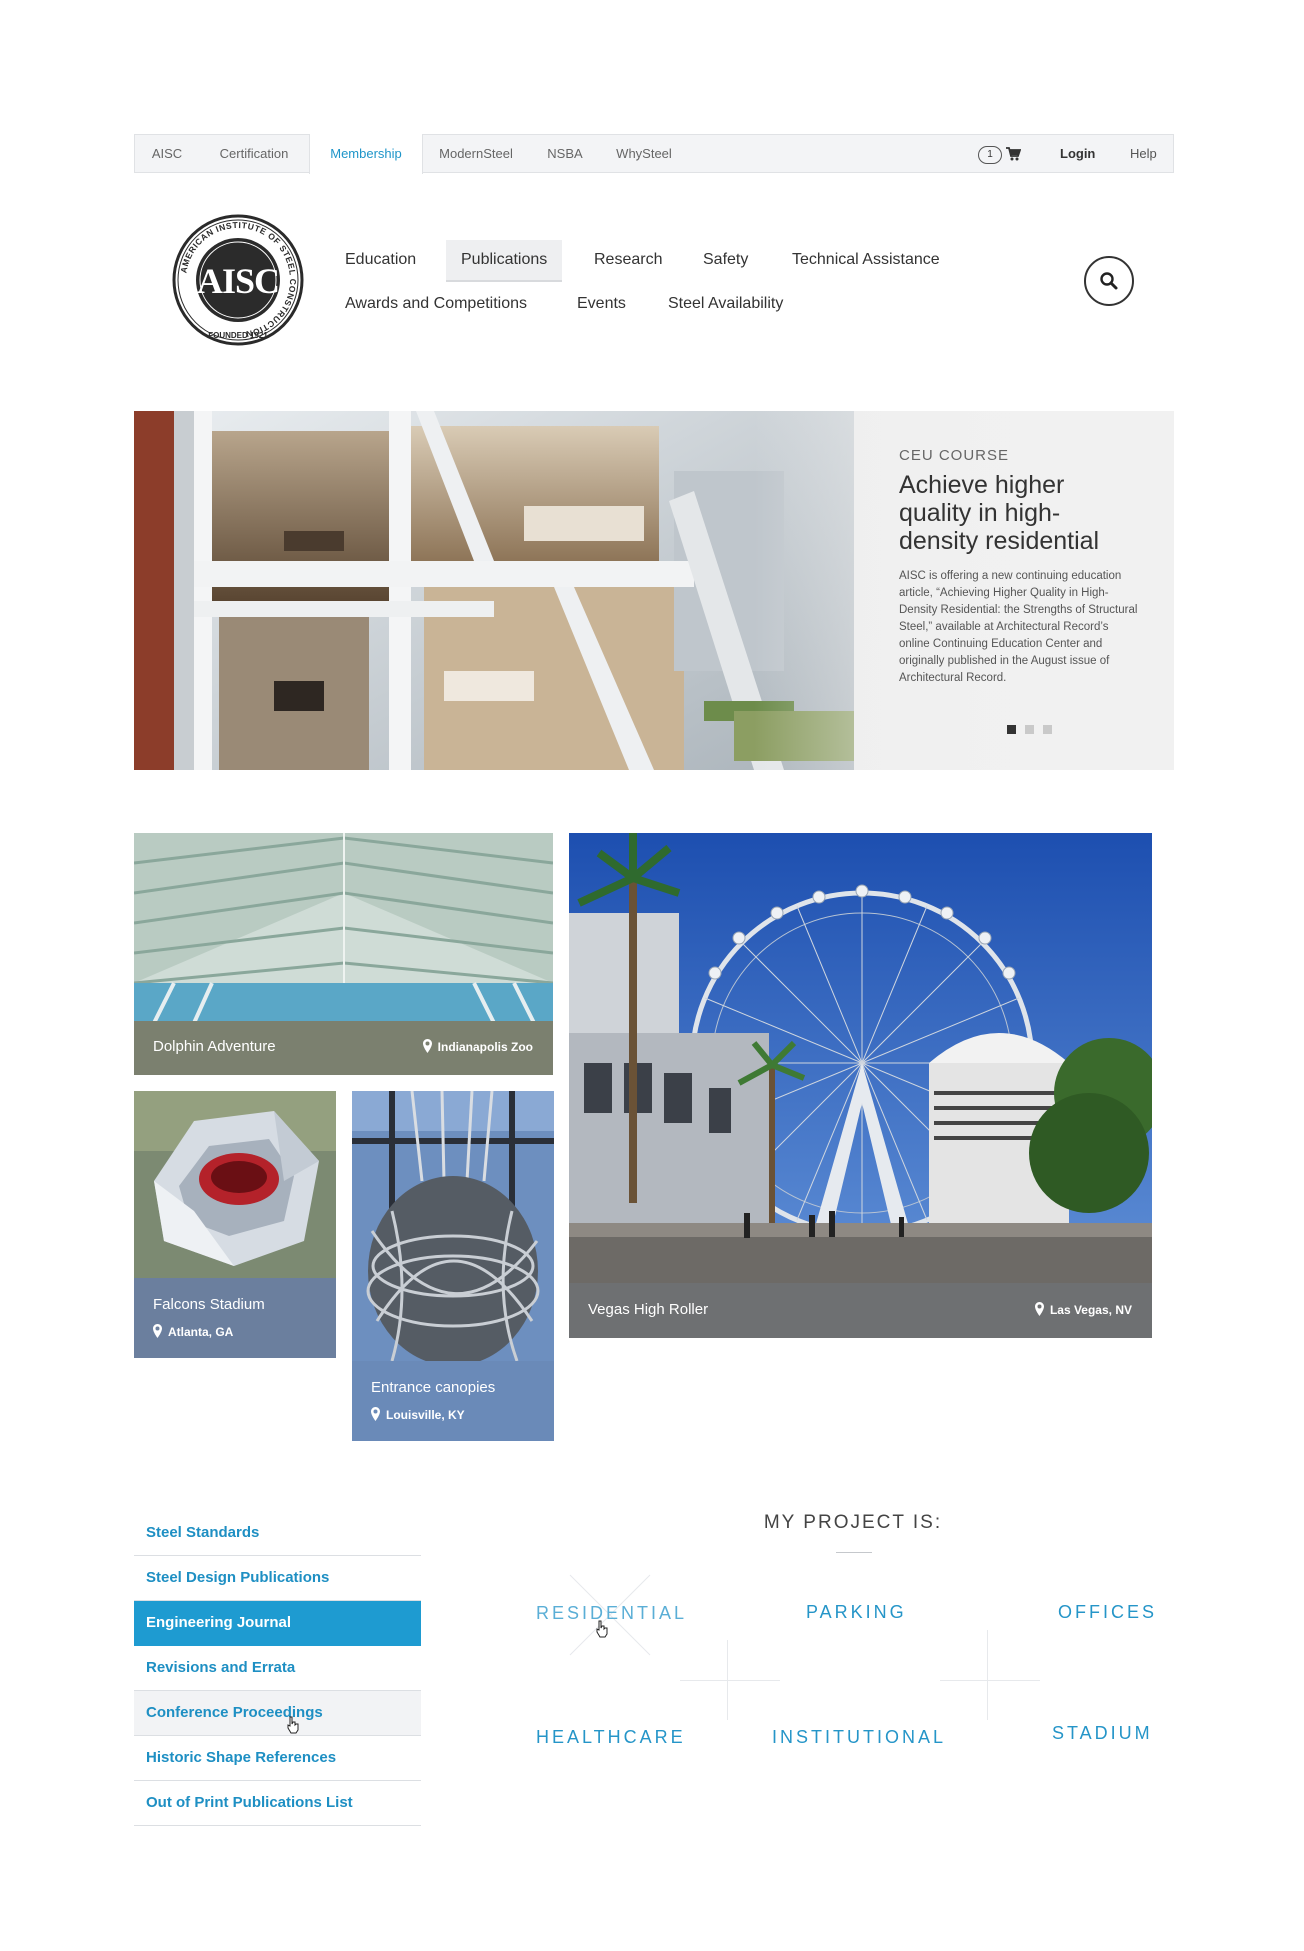 Image resolution: width=1304 pixels, height=1951 pixels. Describe the element at coordinates (1102, 1733) in the screenshot. I see `project-option-stadium: STADIUM` at that location.